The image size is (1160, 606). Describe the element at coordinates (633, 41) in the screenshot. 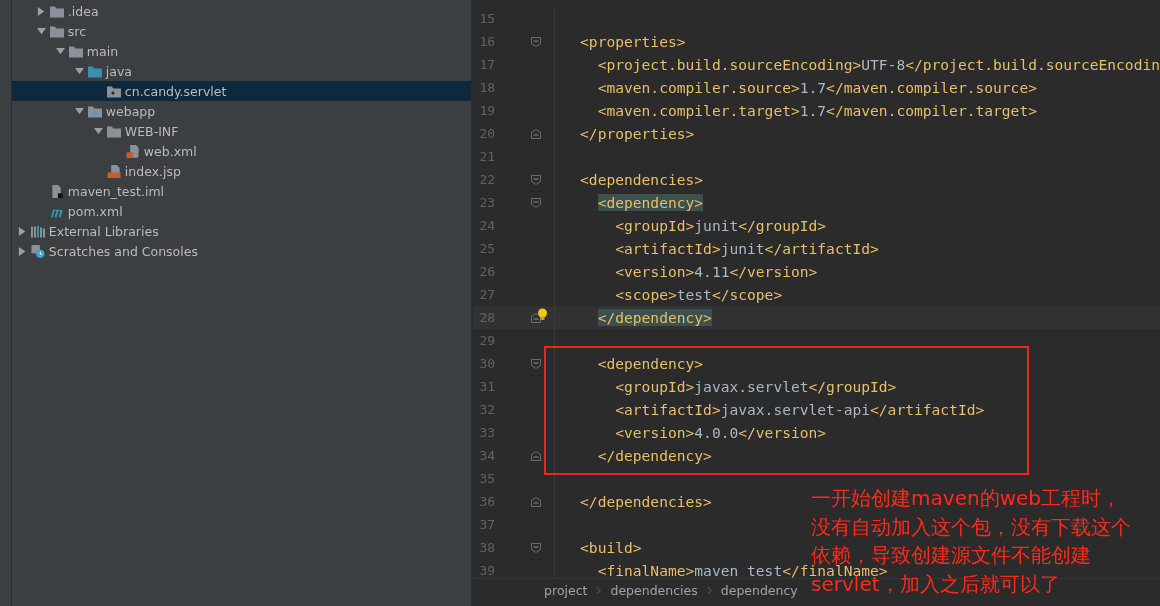

I see `code-line: <properties>` at that location.